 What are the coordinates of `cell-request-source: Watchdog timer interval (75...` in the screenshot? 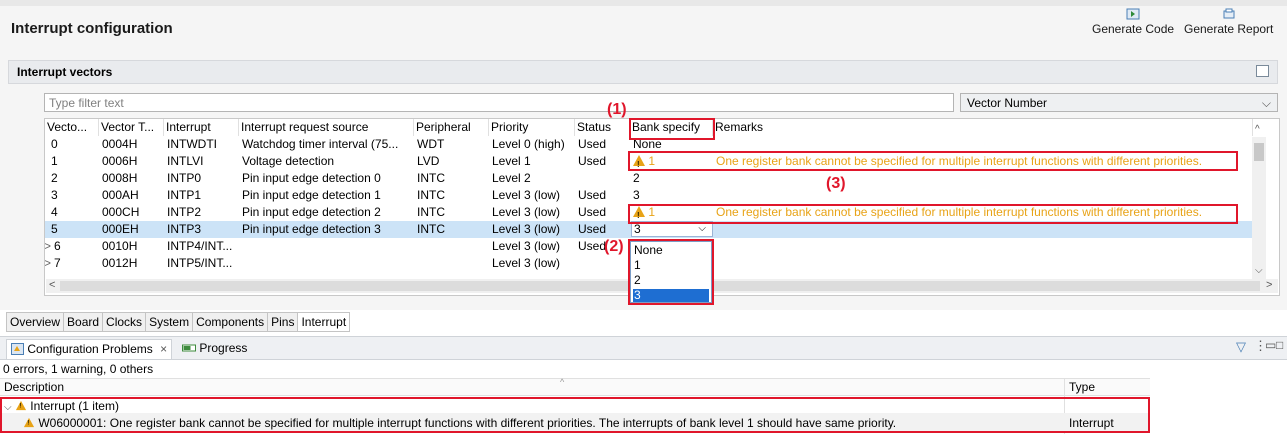 It's located at (320, 144).